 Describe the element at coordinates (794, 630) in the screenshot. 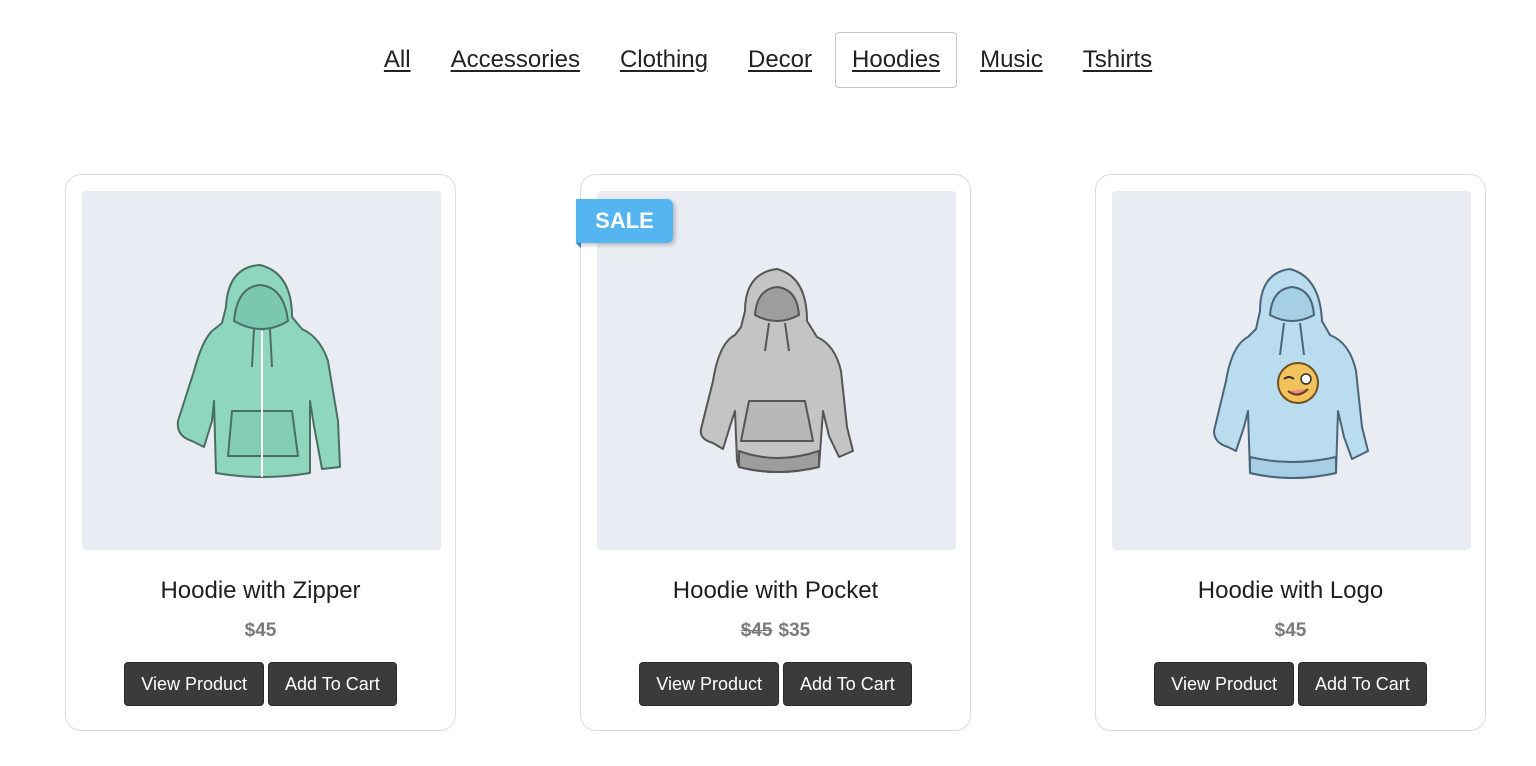

I see `current-price: $35` at that location.